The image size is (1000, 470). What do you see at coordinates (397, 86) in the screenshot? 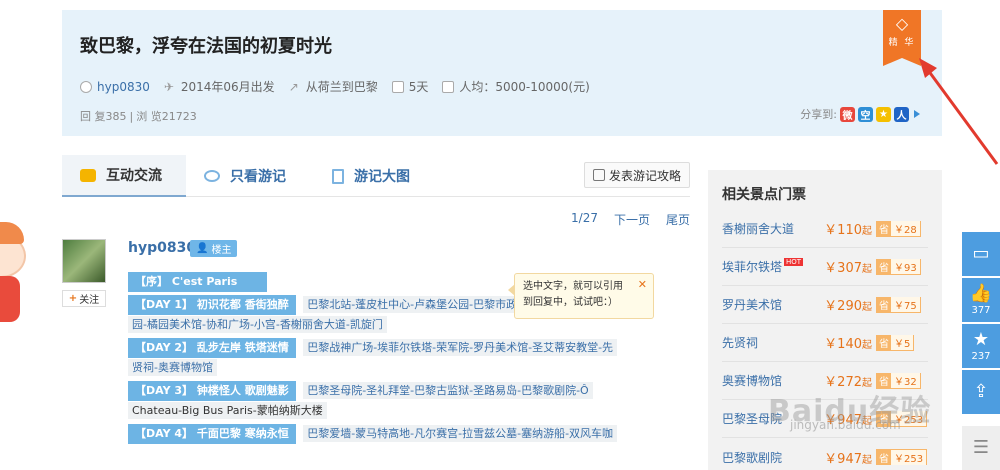
I see `calendar-icon` at bounding box center [397, 86].